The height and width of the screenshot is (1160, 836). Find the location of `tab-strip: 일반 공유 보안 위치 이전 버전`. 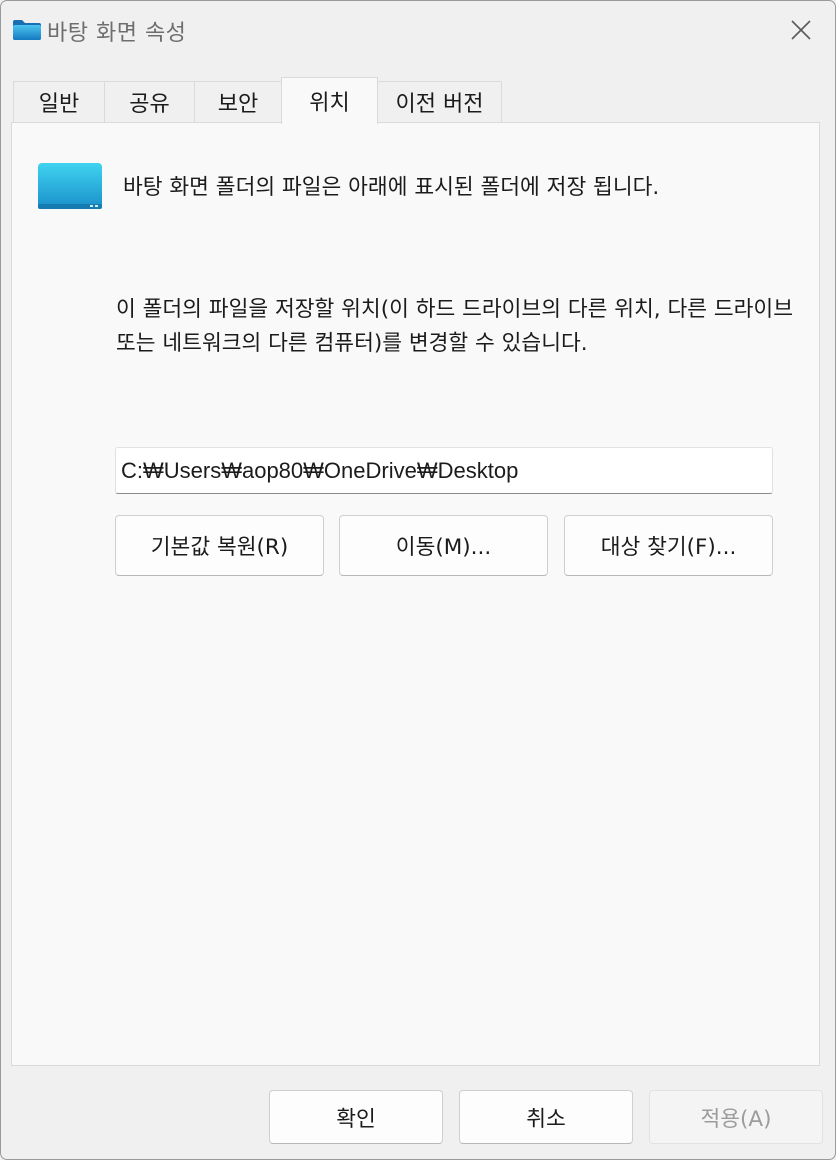

tab-strip: 일반 공유 보안 위치 이전 버전 is located at coordinates (418, 100).